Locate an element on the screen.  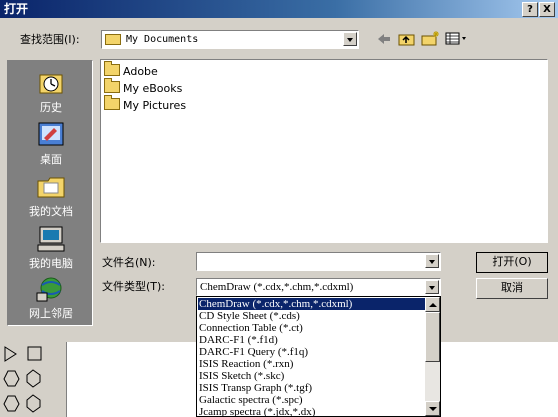
filetype-label: 文件类型(T): is located at coordinates (134, 286).